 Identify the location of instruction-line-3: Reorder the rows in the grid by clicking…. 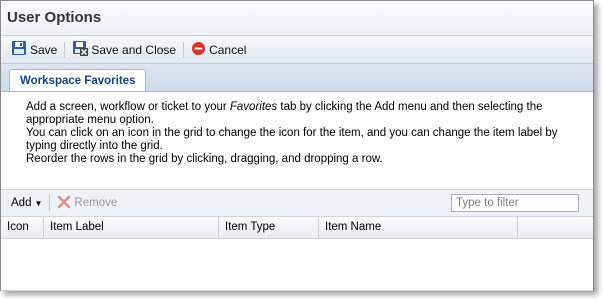
(204, 159).